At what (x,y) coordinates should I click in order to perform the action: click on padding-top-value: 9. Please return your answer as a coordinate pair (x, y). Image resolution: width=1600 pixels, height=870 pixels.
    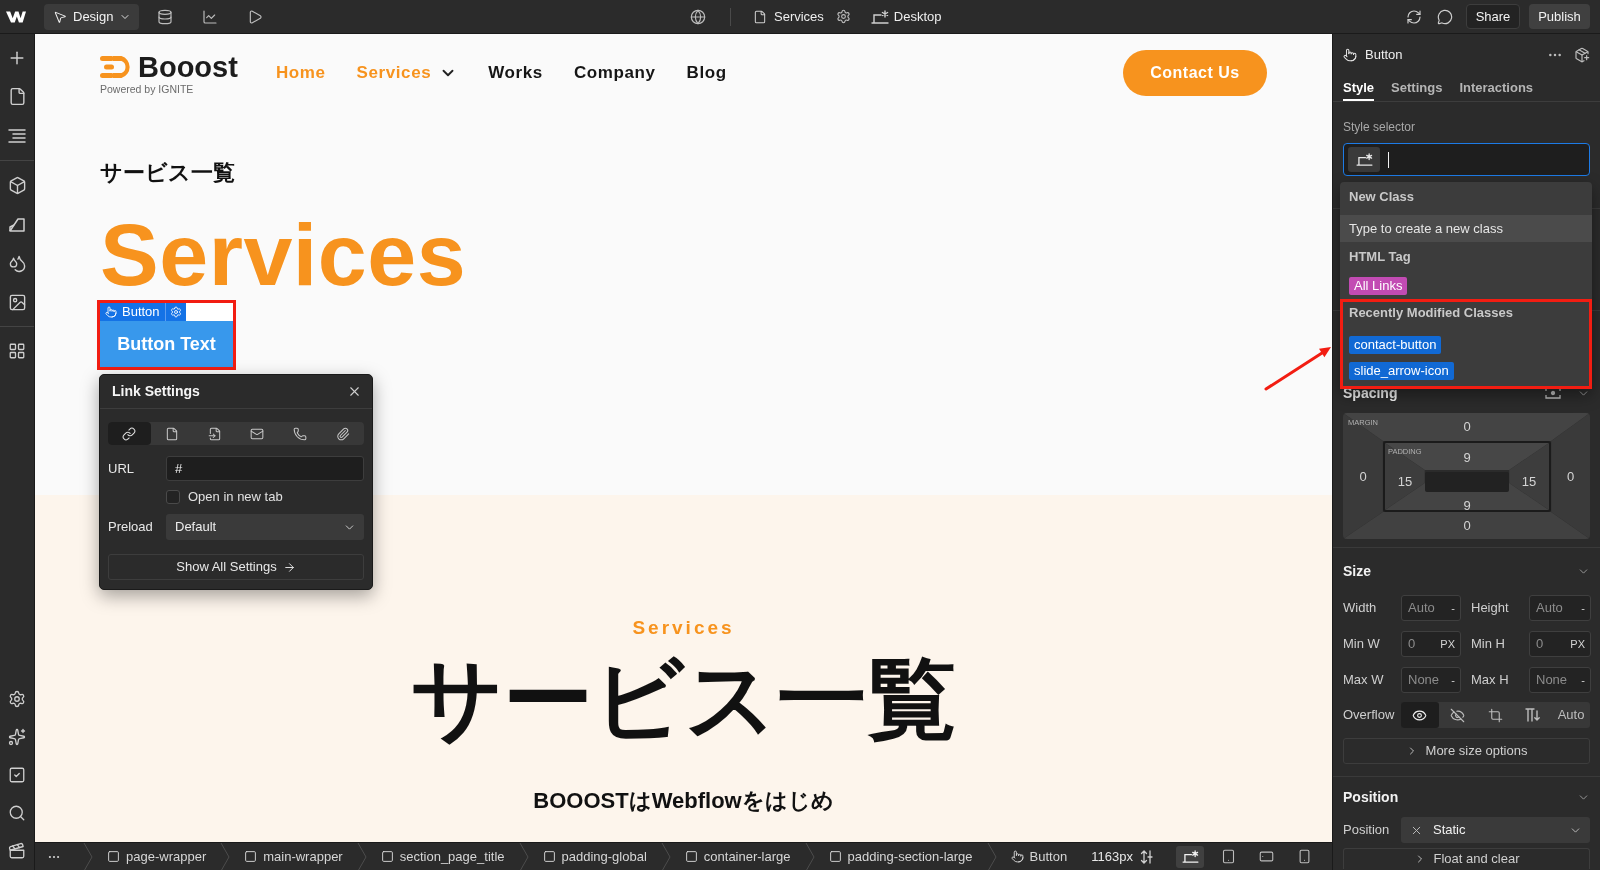
    Looking at the image, I should click on (1467, 457).